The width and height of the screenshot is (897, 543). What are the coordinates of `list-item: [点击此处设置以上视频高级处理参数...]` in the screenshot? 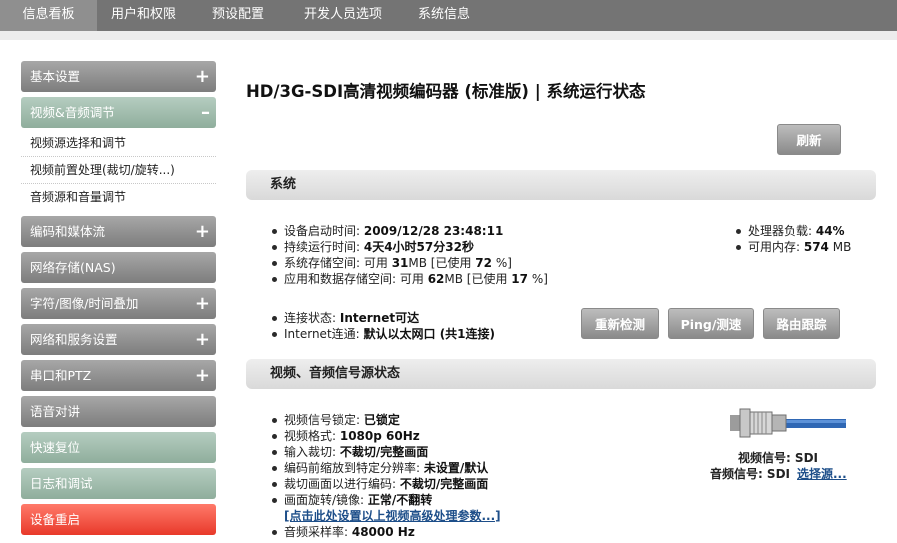 It's located at (385, 516).